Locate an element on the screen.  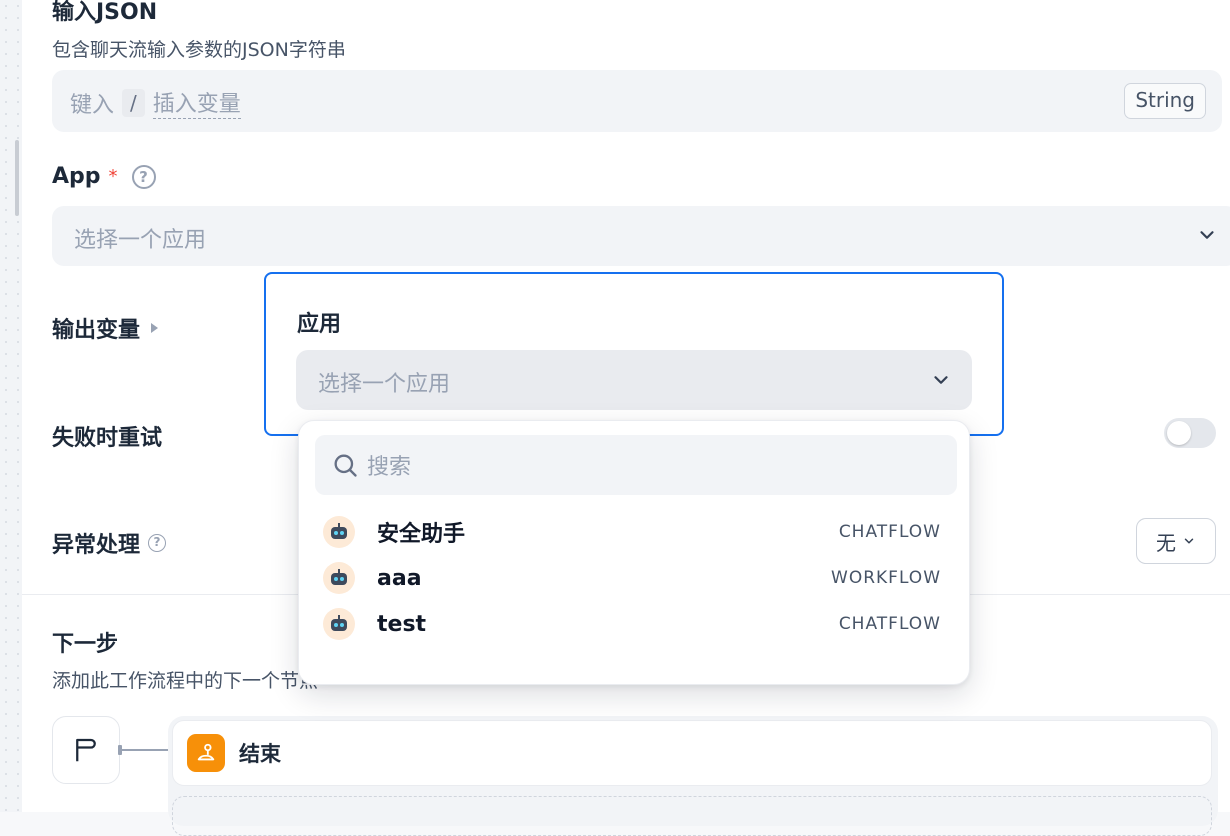
input-json-description: 包含聊天流输入参数的JSON字符串 is located at coordinates (199, 50).